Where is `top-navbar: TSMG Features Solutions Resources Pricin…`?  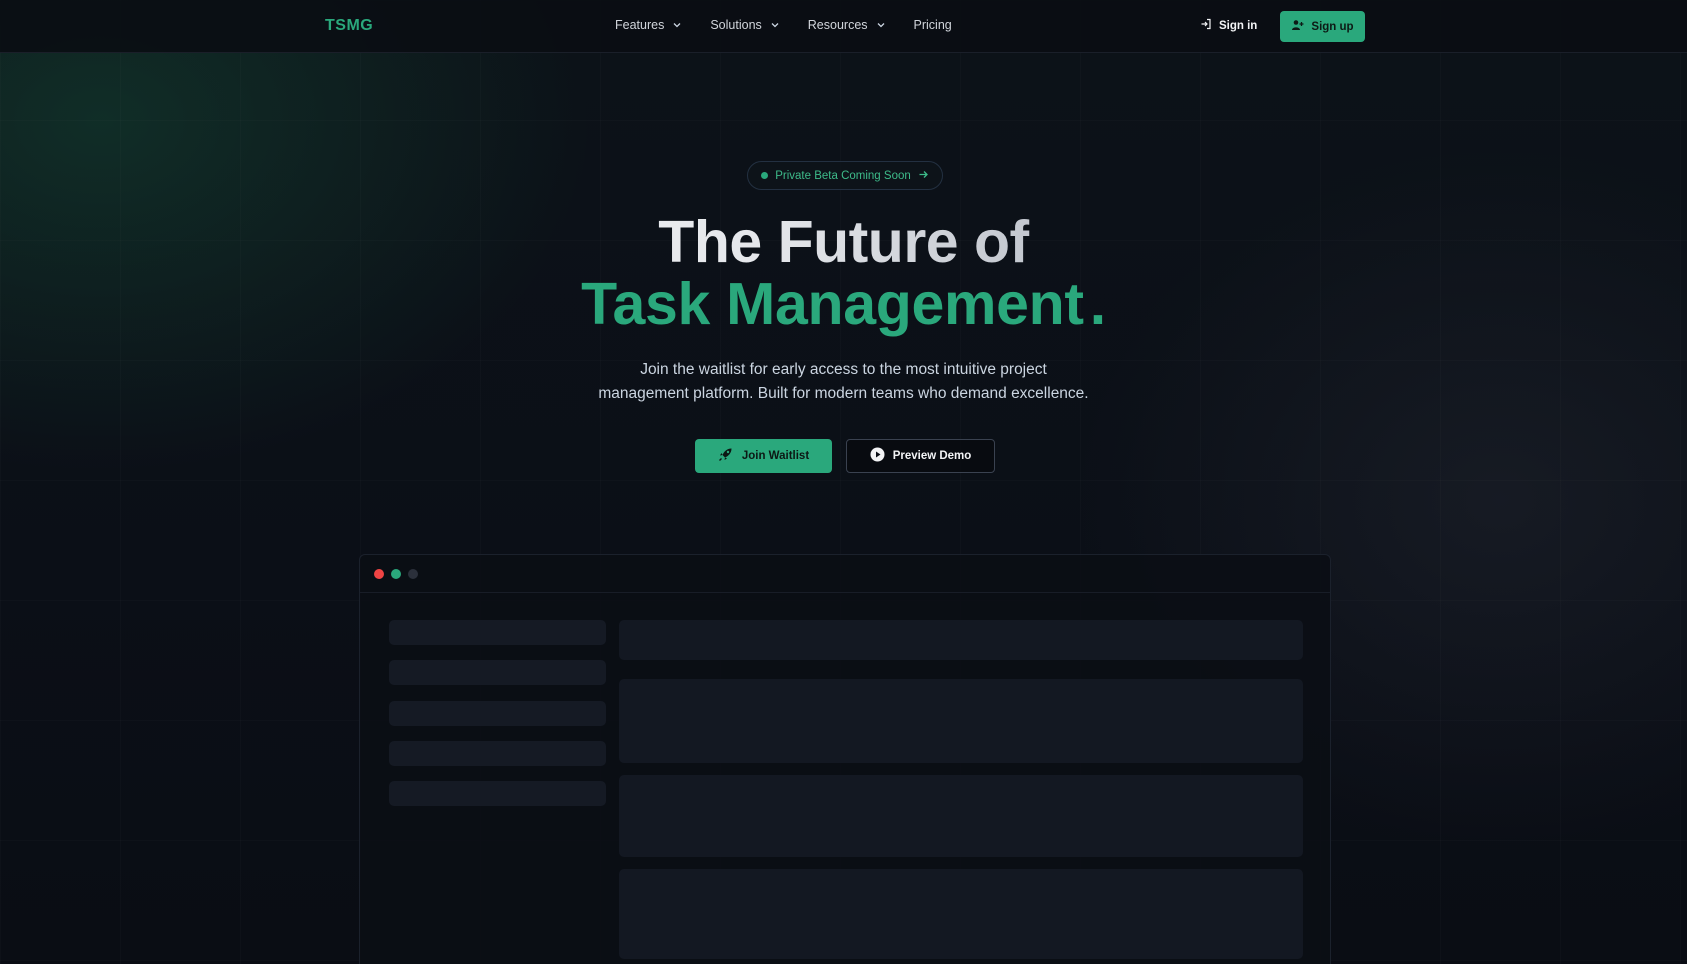
top-navbar: TSMG Features Solutions Resources Pricin… is located at coordinates (843, 26).